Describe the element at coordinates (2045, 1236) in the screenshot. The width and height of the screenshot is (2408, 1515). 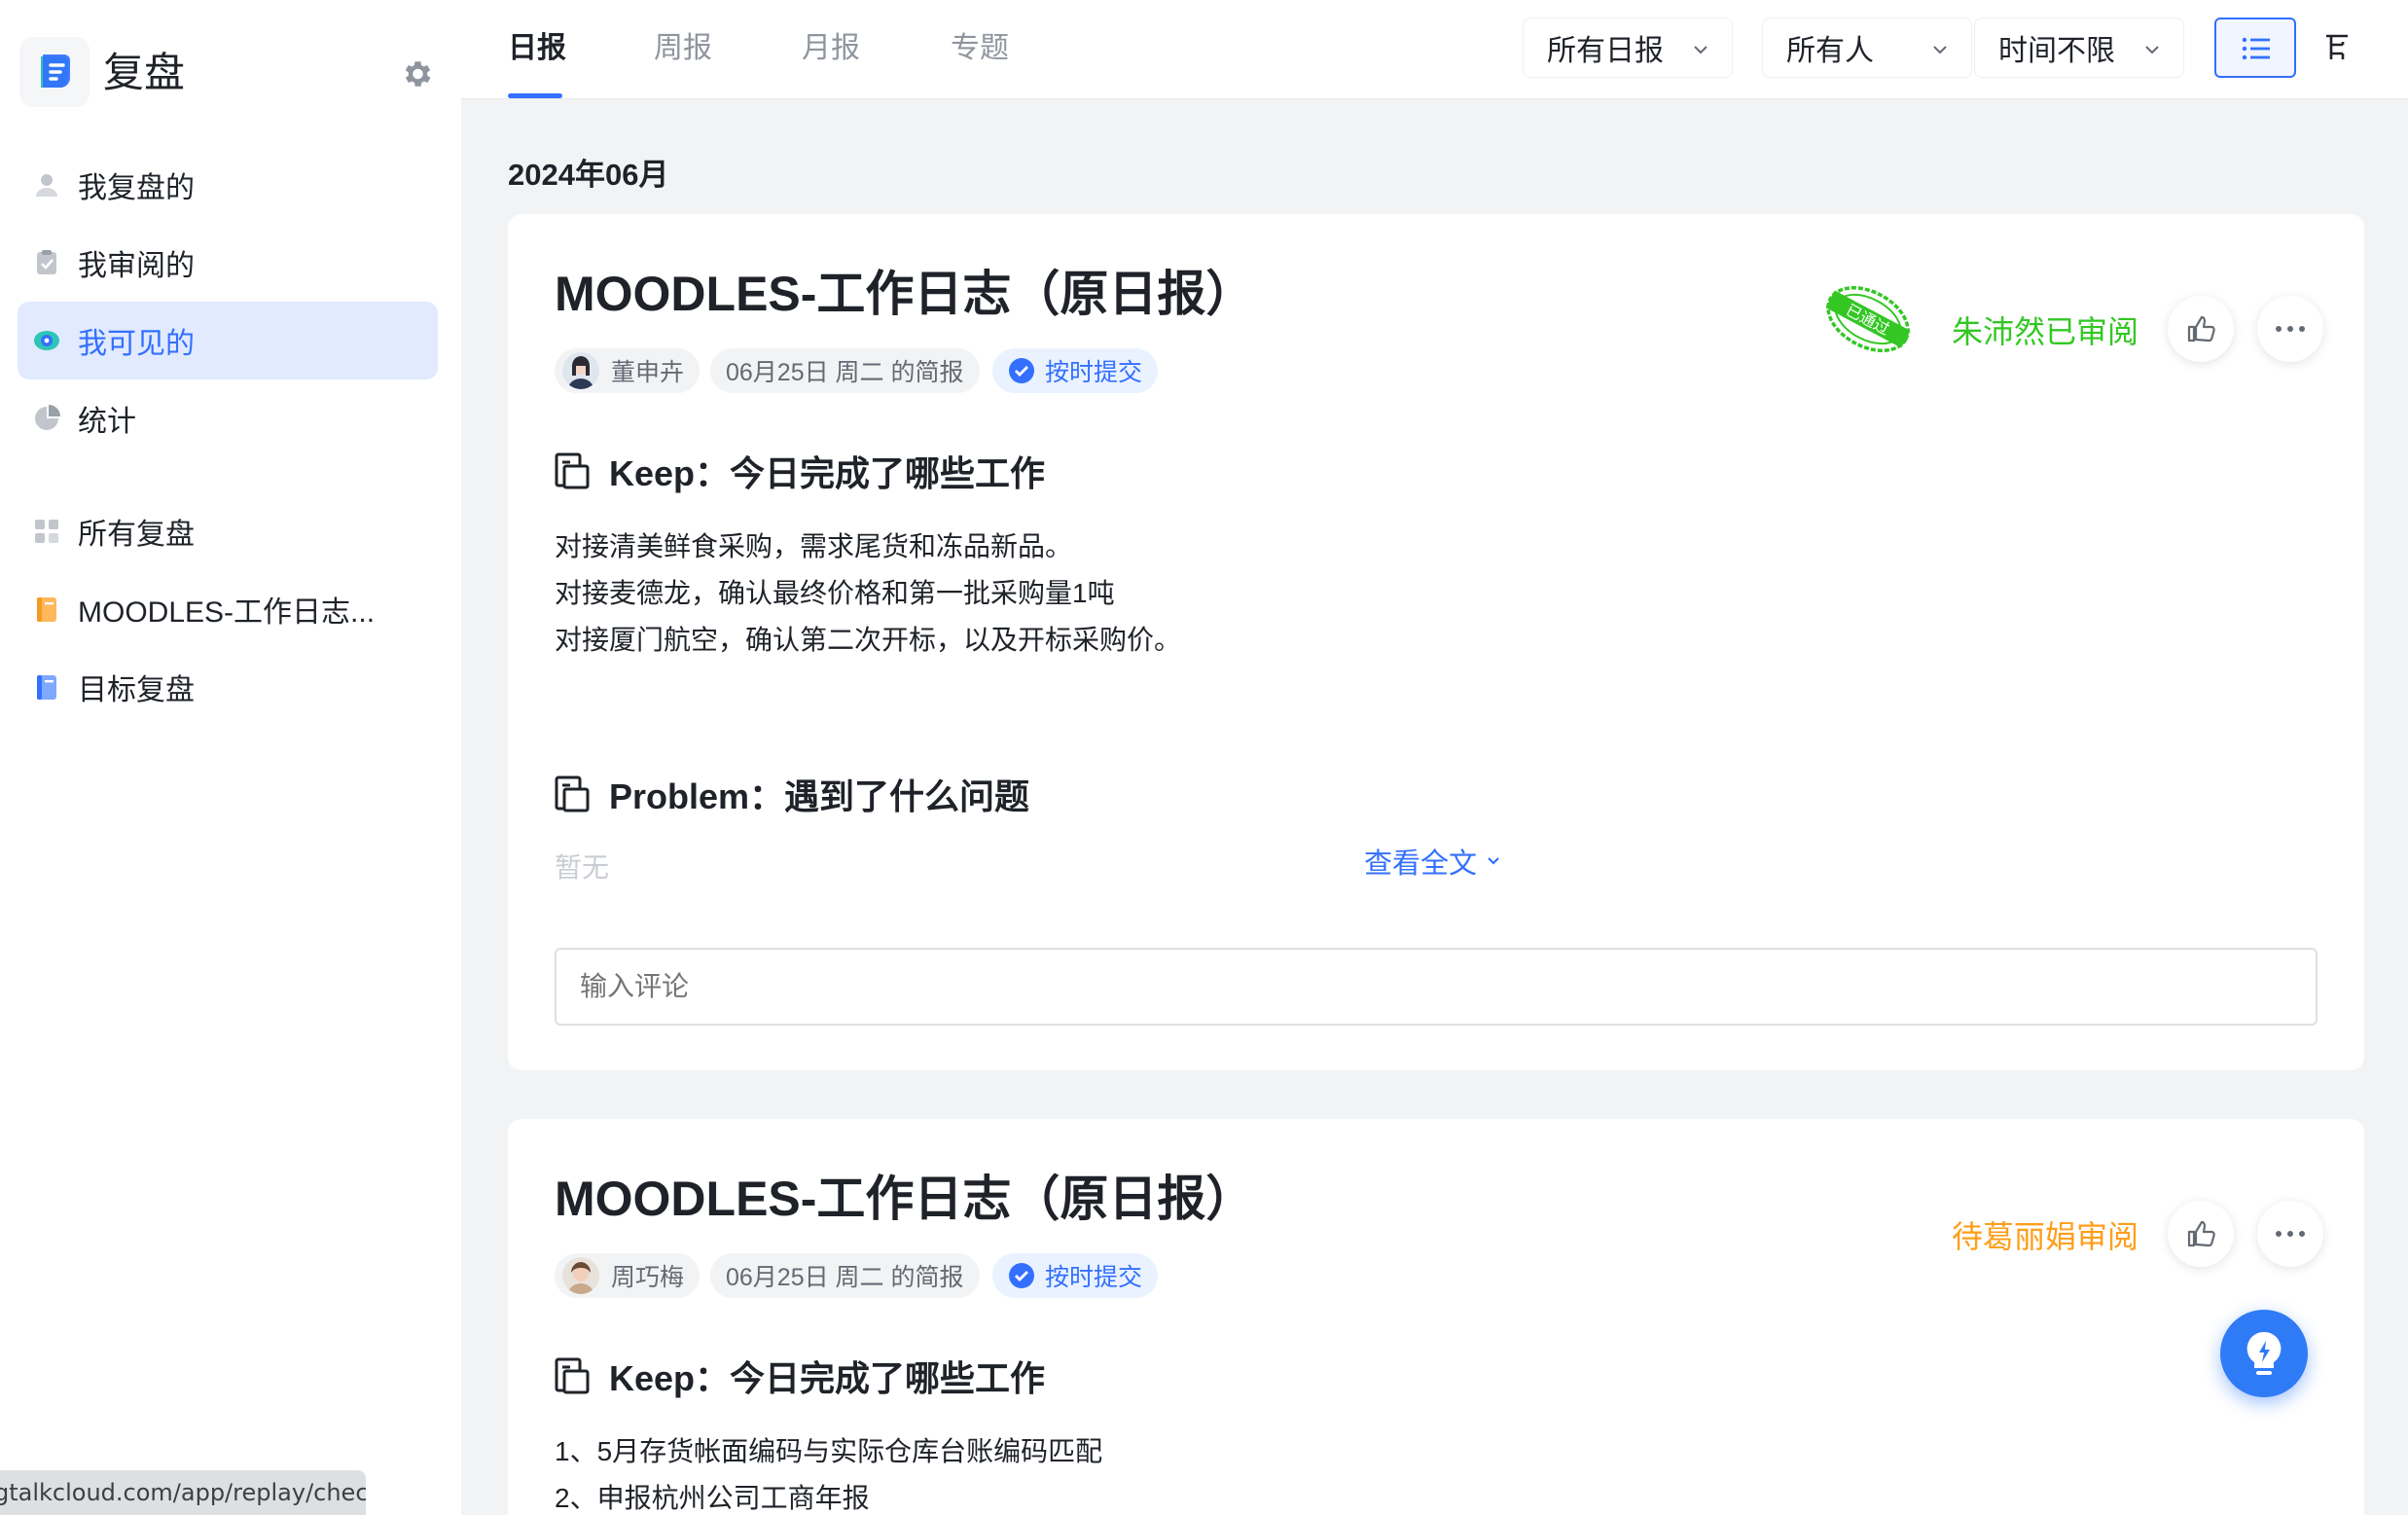
I see `review-status: 待葛丽娟审阅` at that location.